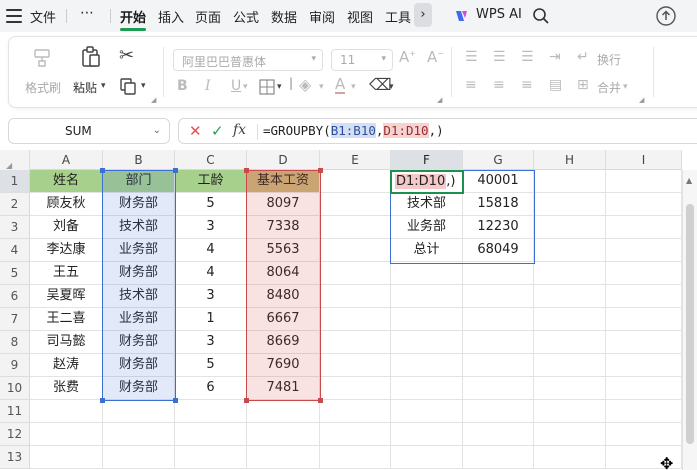  Describe the element at coordinates (66, 342) in the screenshot. I see `cell-a8: 司马懿` at that location.